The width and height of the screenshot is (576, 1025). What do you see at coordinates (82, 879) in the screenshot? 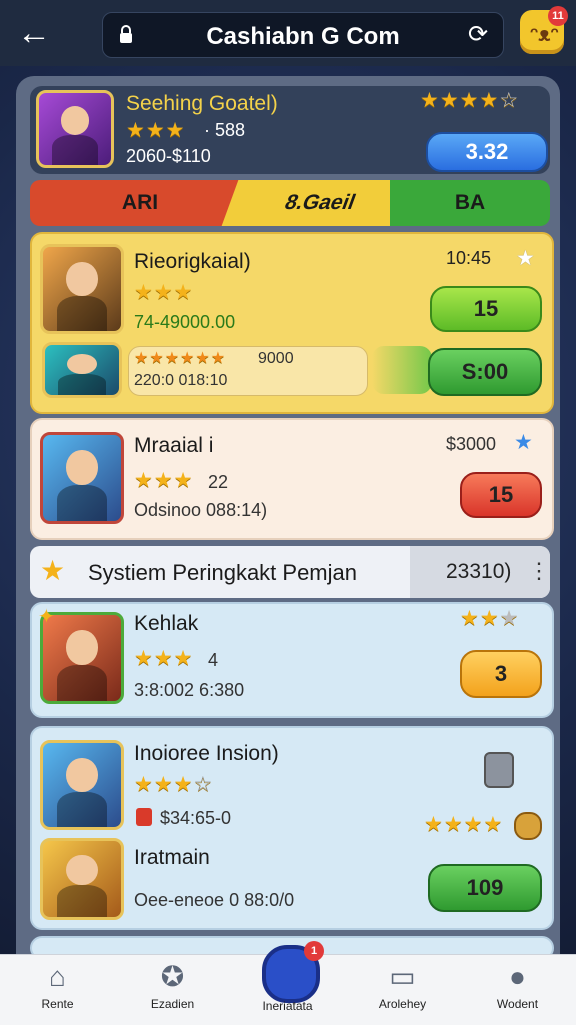
I see `player-card-5-avatar` at bounding box center [82, 879].